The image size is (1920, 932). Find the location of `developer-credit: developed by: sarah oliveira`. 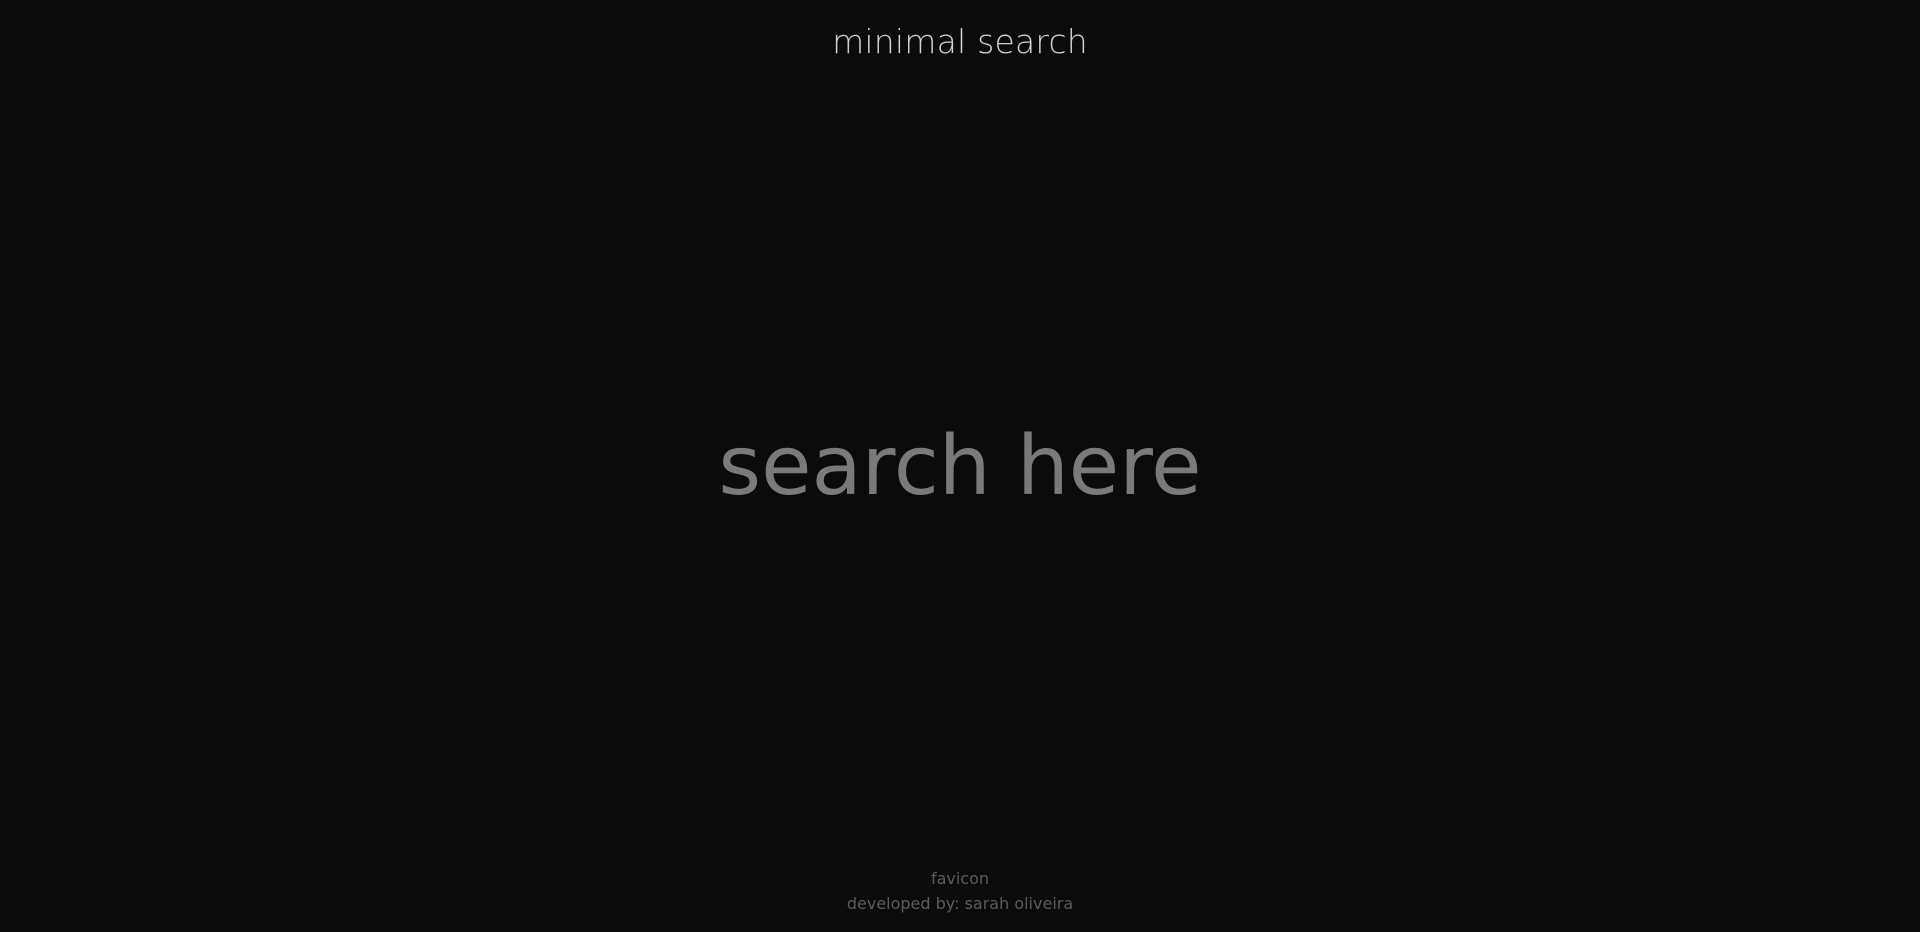

developer-credit: developed by: sarah oliveira is located at coordinates (960, 903).